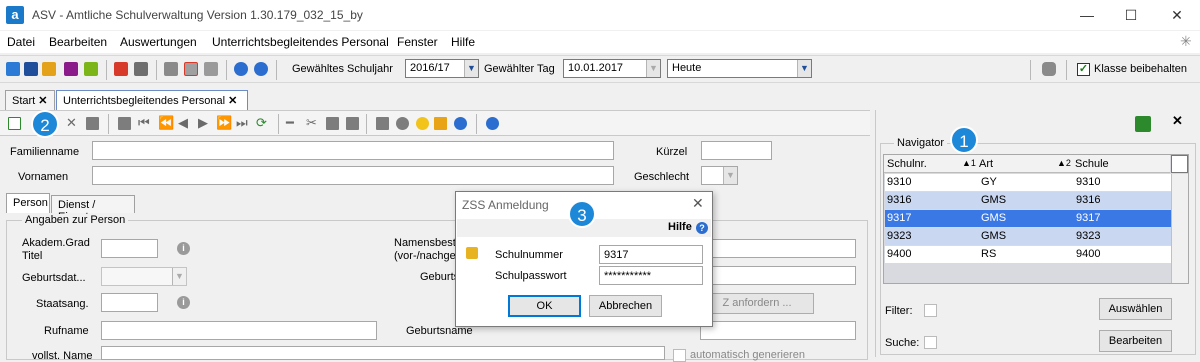 The image size is (1200, 362). What do you see at coordinates (930, 310) in the screenshot?
I see `filter-checkbox` at bounding box center [930, 310].